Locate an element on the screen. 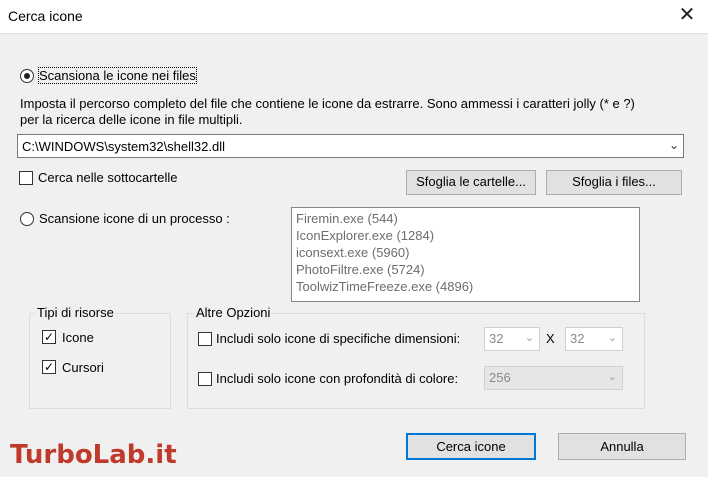  scan-process-label: Scansione icone di un processo : is located at coordinates (134, 218).